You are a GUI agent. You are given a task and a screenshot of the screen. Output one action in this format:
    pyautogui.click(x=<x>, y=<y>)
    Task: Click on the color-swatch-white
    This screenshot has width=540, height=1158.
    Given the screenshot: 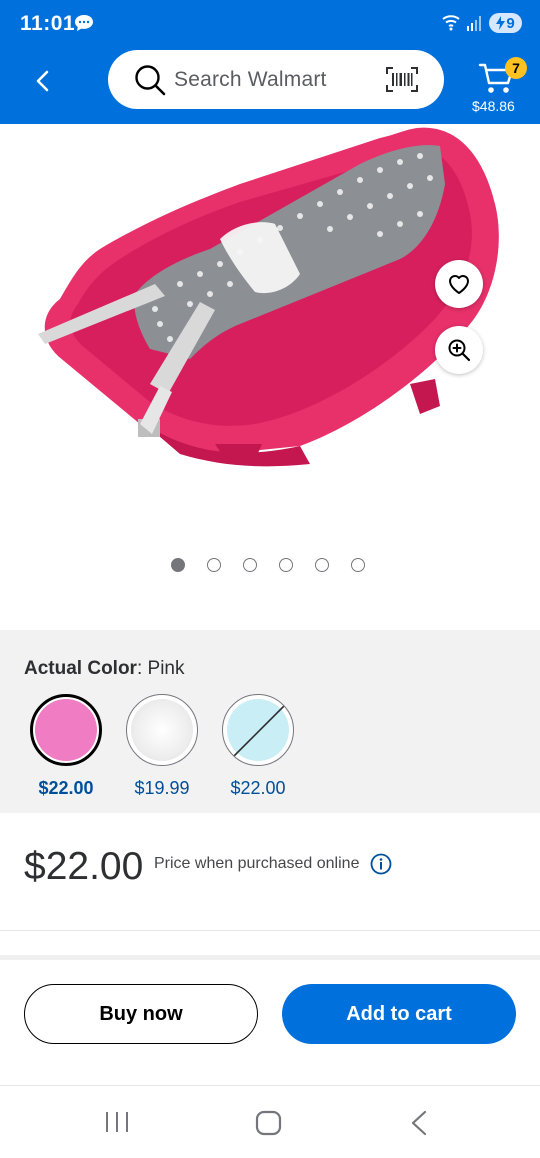 What is the action you would take?
    pyautogui.click(x=162, y=730)
    